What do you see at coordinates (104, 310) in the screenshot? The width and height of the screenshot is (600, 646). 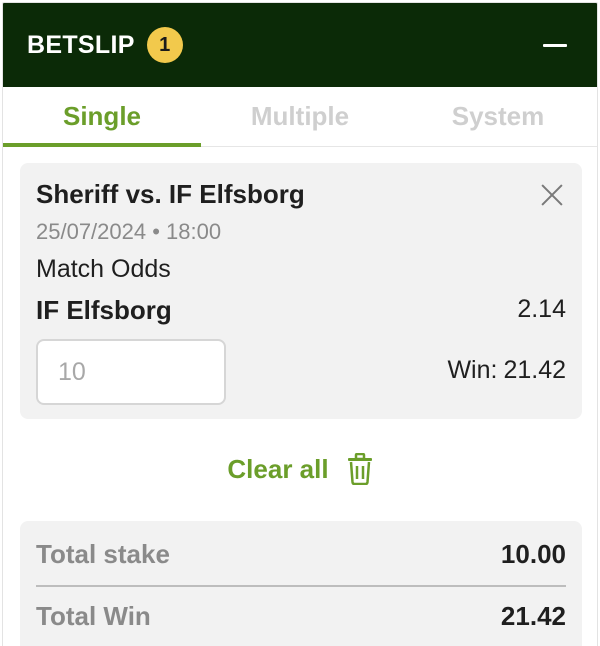 I see `selection-name: IF Elfsborg` at bounding box center [104, 310].